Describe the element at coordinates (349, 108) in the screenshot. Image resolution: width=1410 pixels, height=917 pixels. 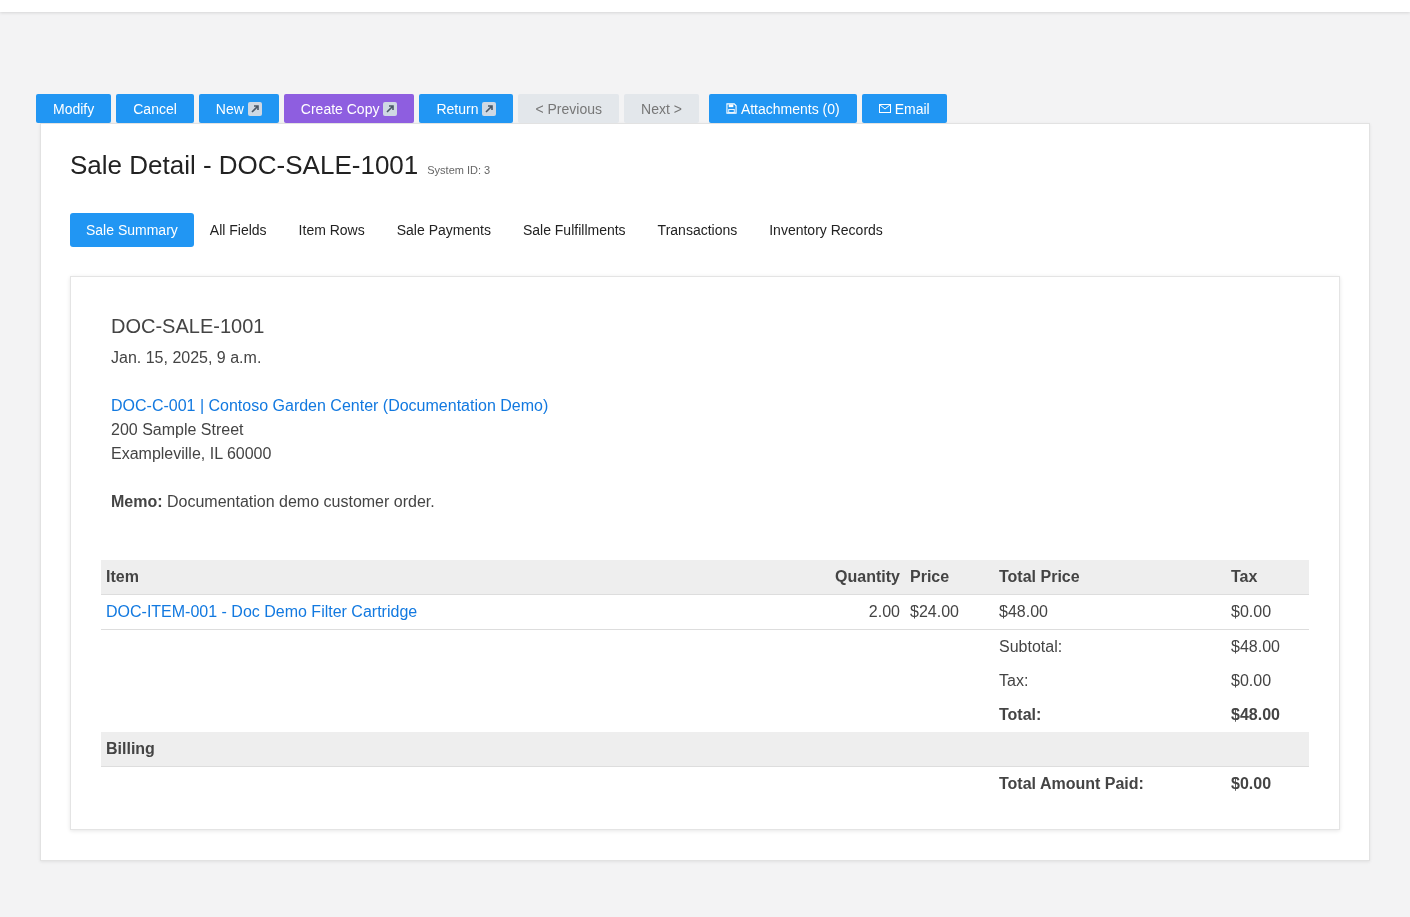
I see `action-button: Create Copy` at that location.